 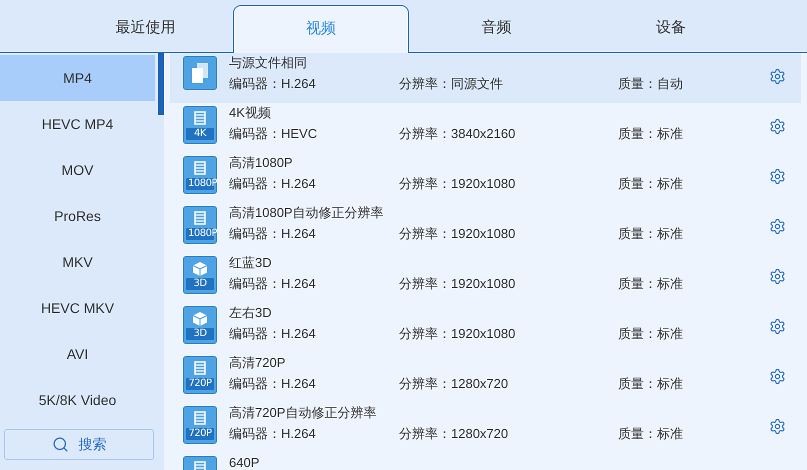 What do you see at coordinates (650, 84) in the screenshot?
I see `quality-text: 质量：自动` at bounding box center [650, 84].